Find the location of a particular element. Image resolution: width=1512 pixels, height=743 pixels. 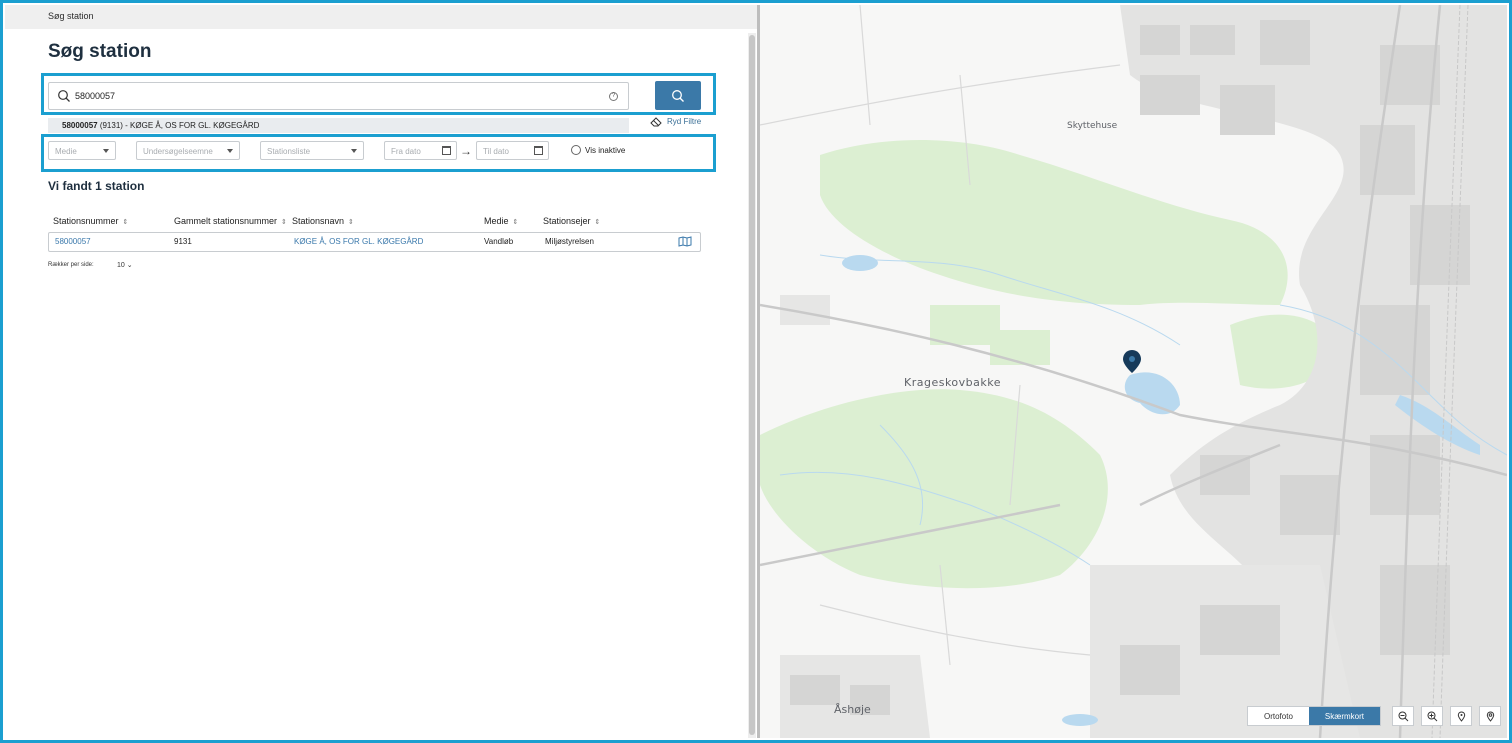

marker-button is located at coordinates (1461, 716).